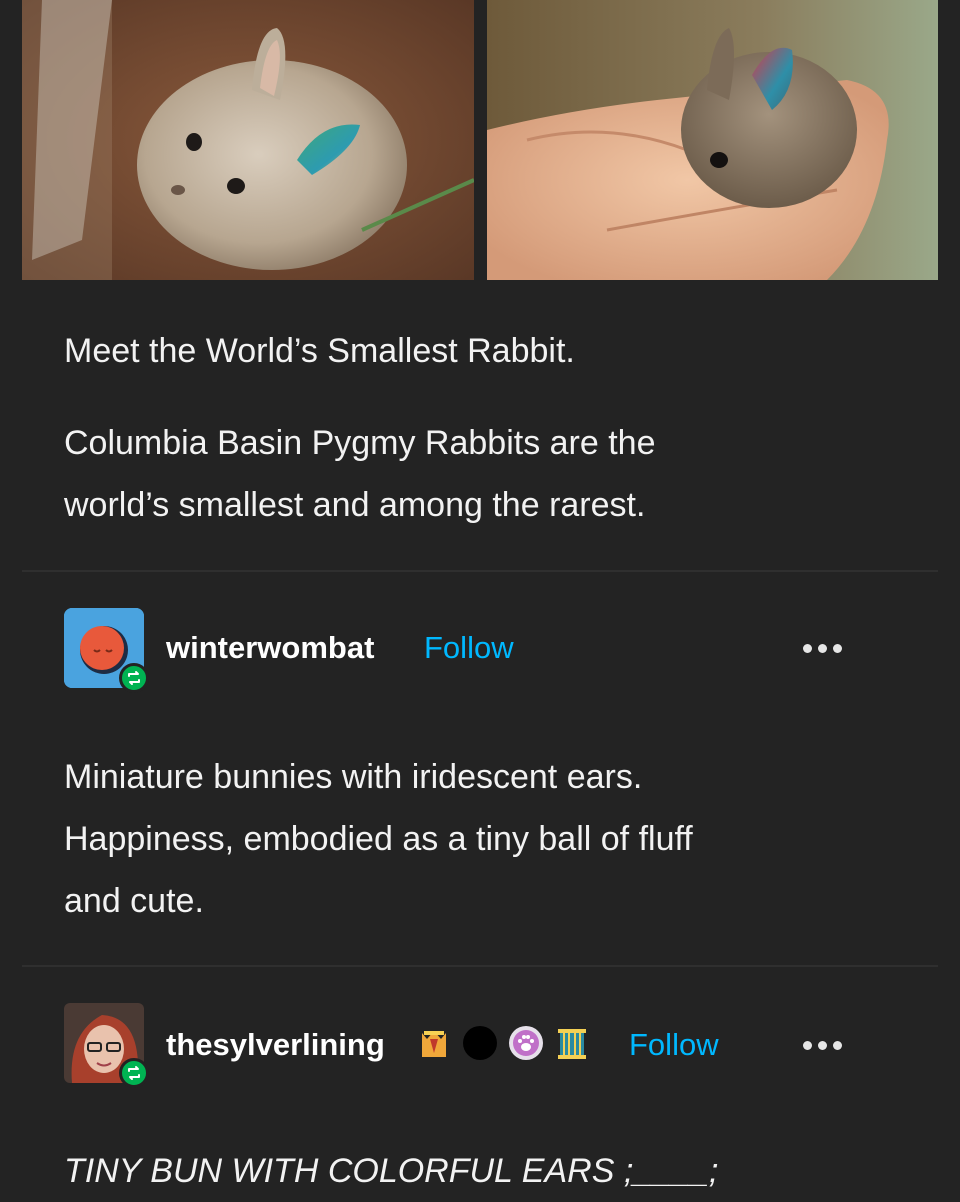 This screenshot has width=960, height=1202. What do you see at coordinates (503, 1043) in the screenshot?
I see `user-badges` at bounding box center [503, 1043].